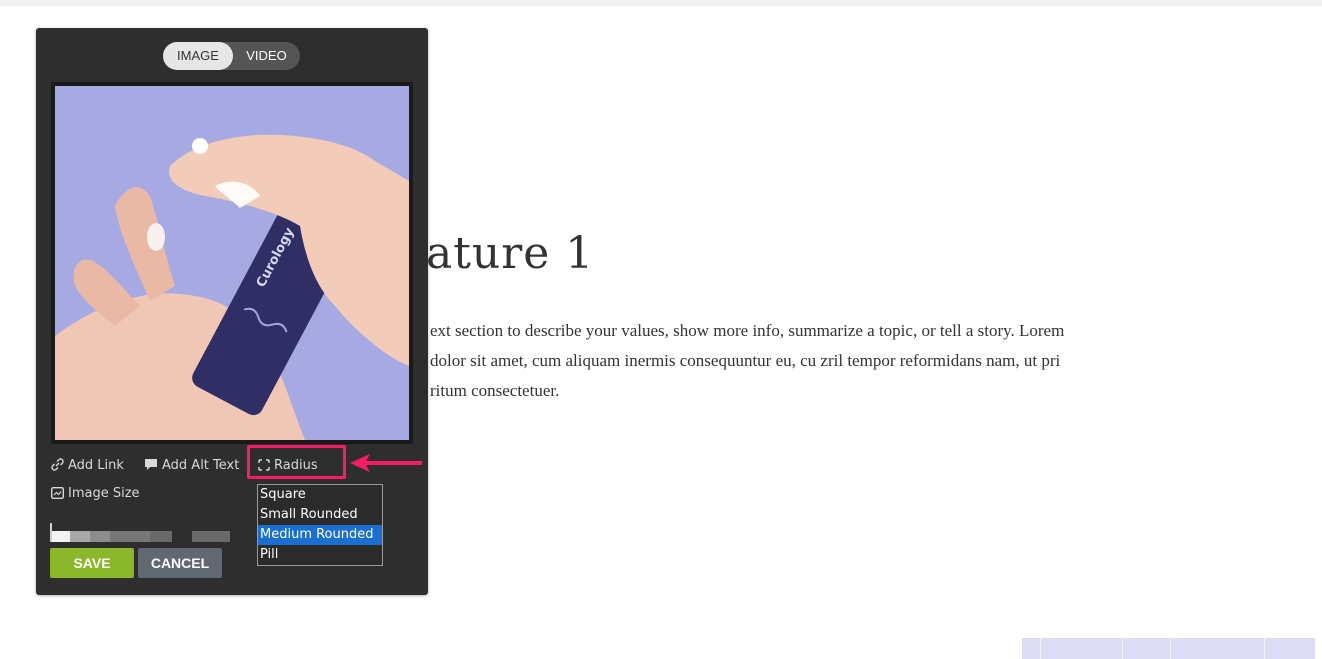 Image resolution: width=1322 pixels, height=659 pixels. I want to click on radius-highlight-box, so click(296, 462).